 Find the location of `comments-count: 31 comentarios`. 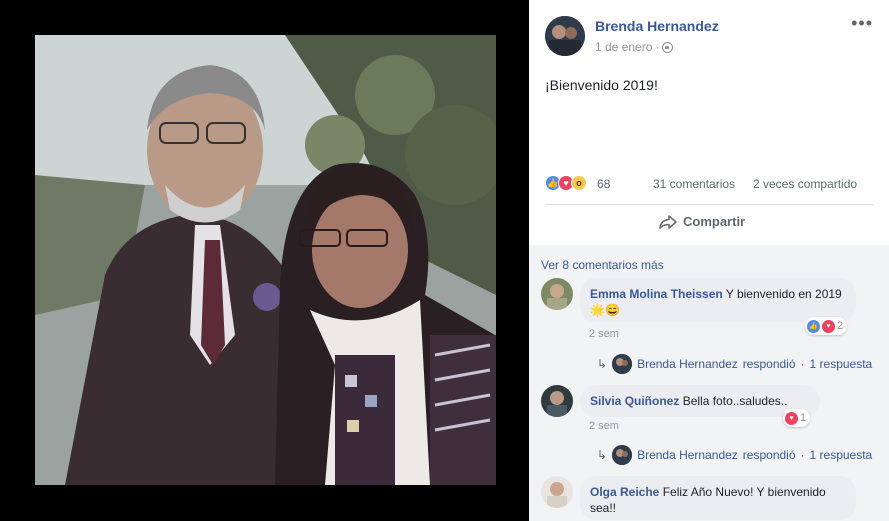

comments-count: 31 comentarios is located at coordinates (694, 184).